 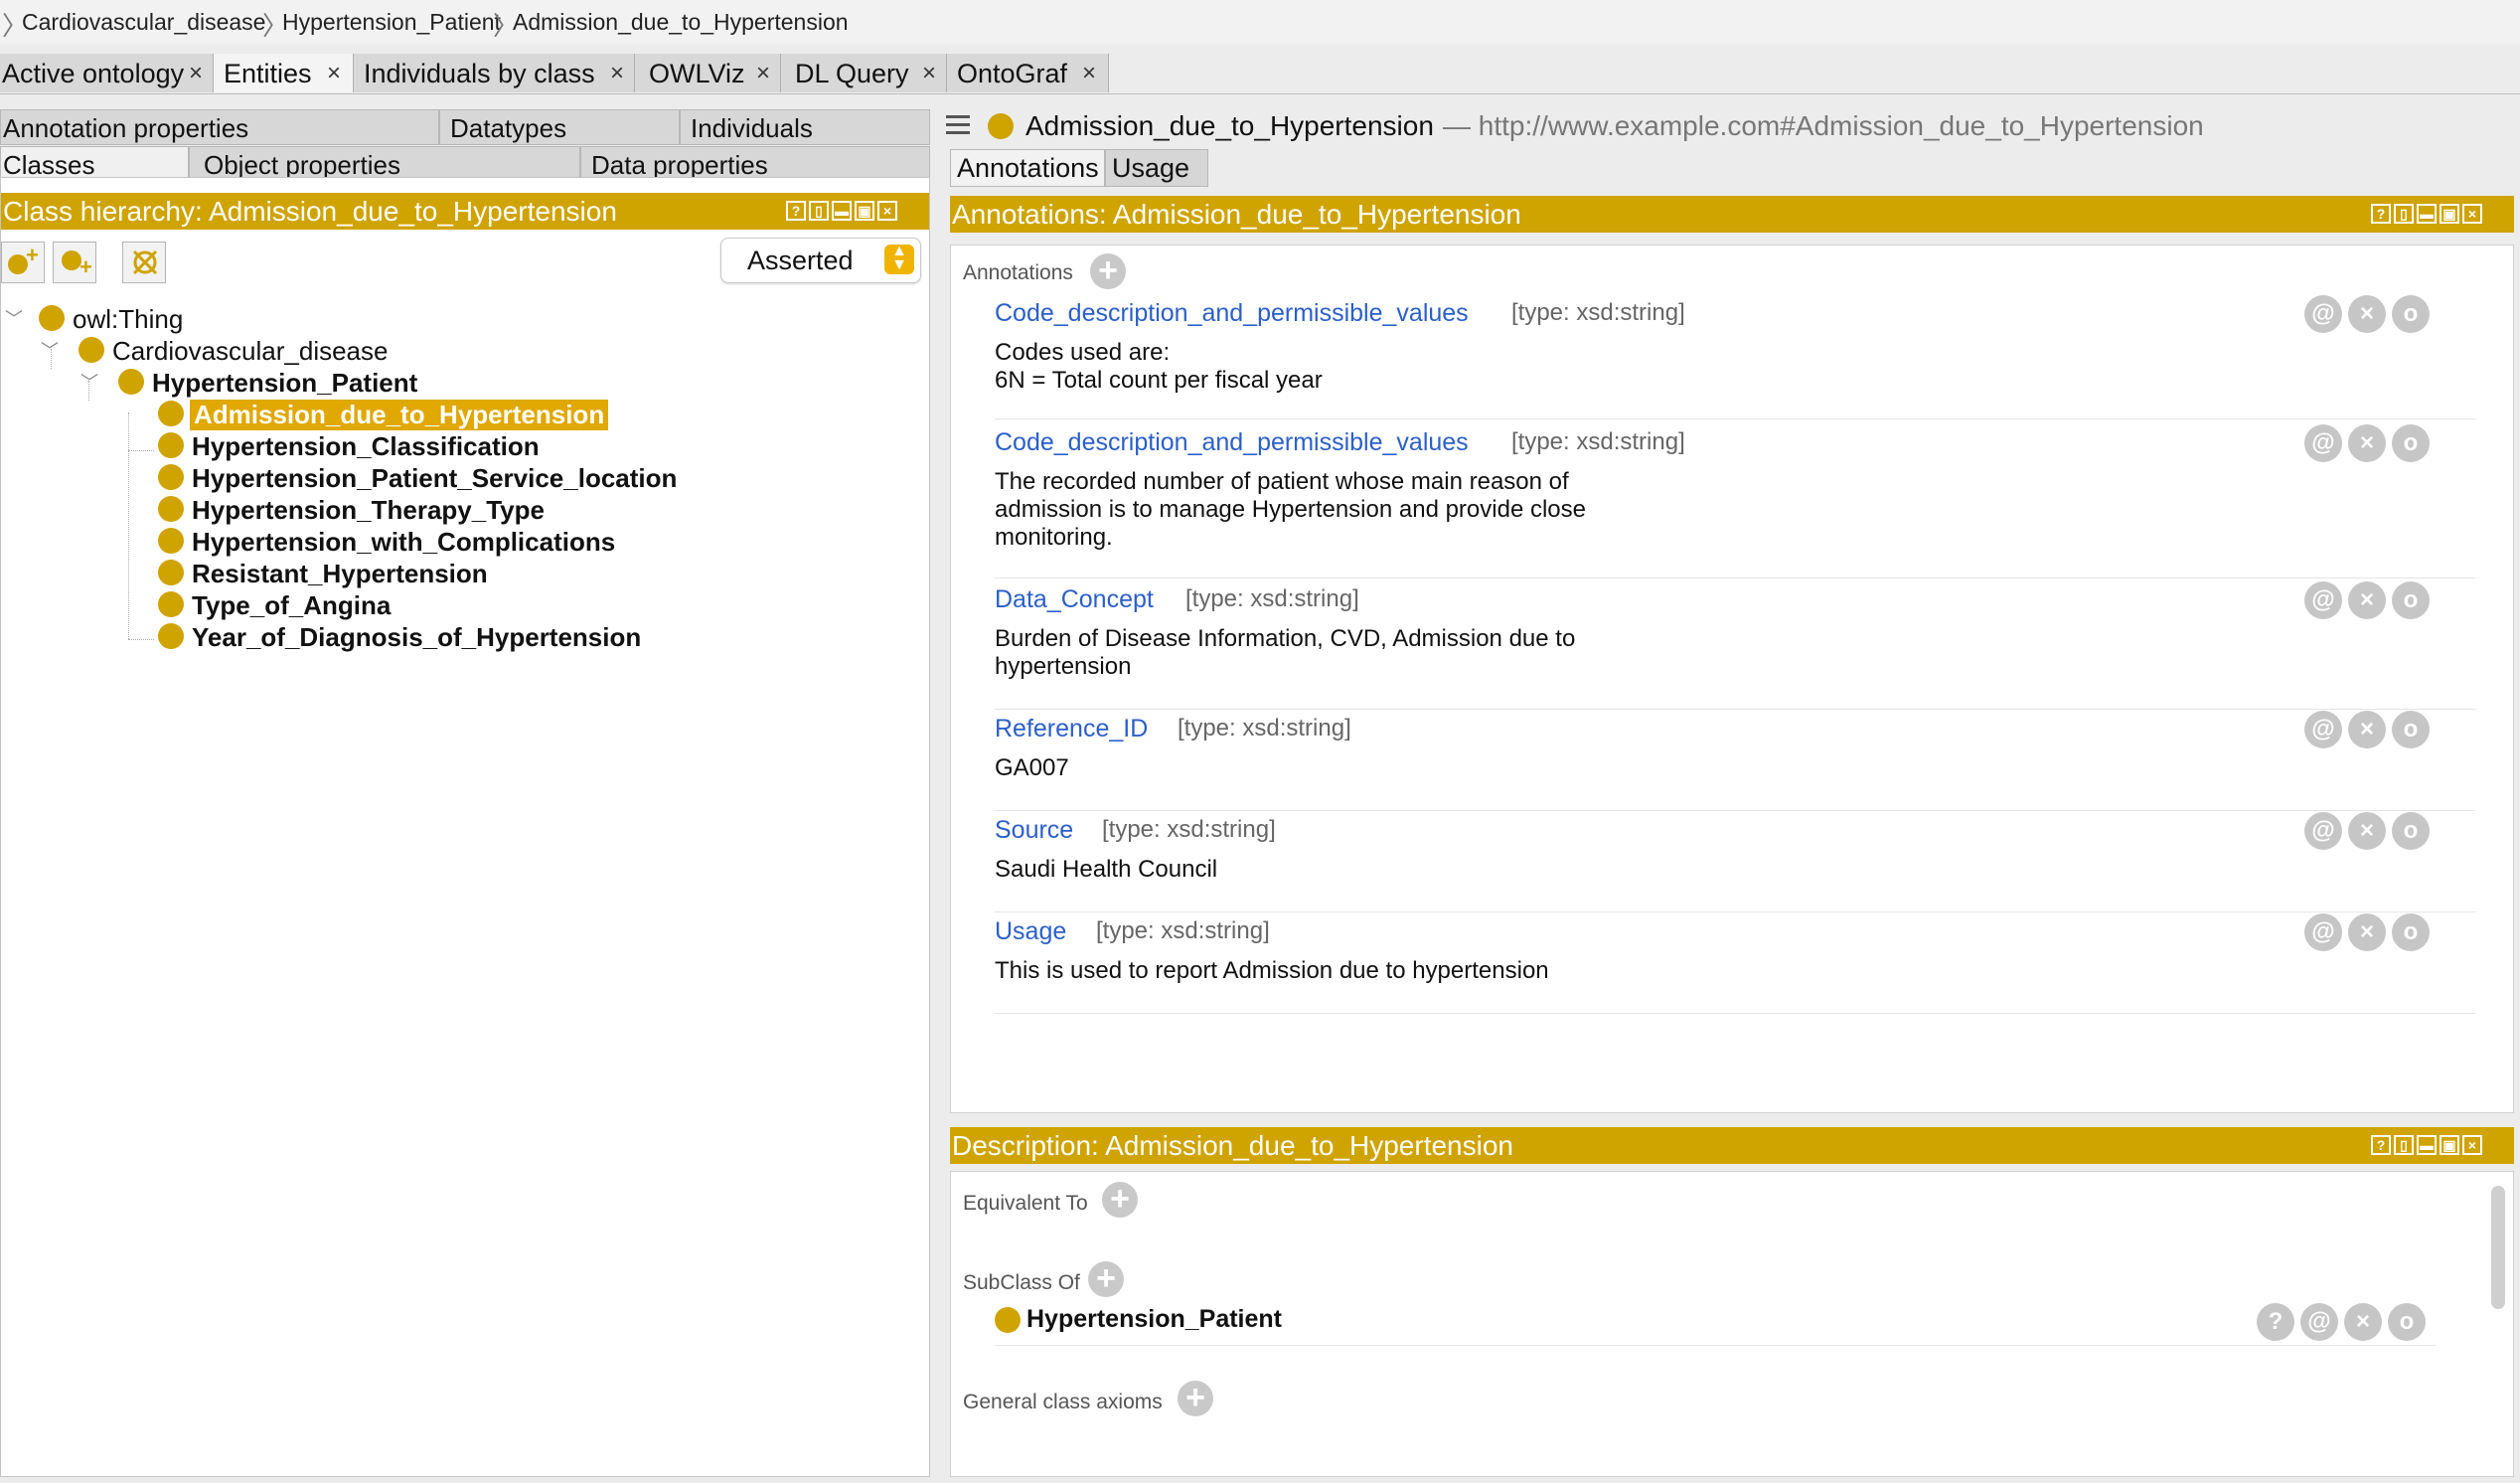 I want to click on scrollbar, so click(x=2498, y=1247).